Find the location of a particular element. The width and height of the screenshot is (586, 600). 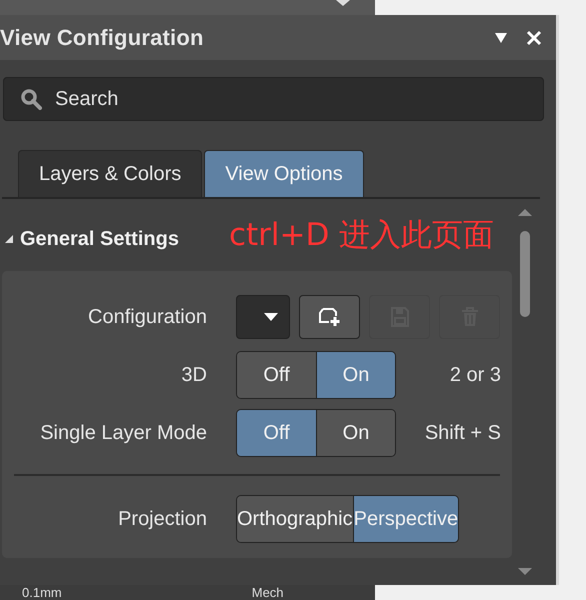

tab: Layers & Colors is located at coordinates (110, 173).